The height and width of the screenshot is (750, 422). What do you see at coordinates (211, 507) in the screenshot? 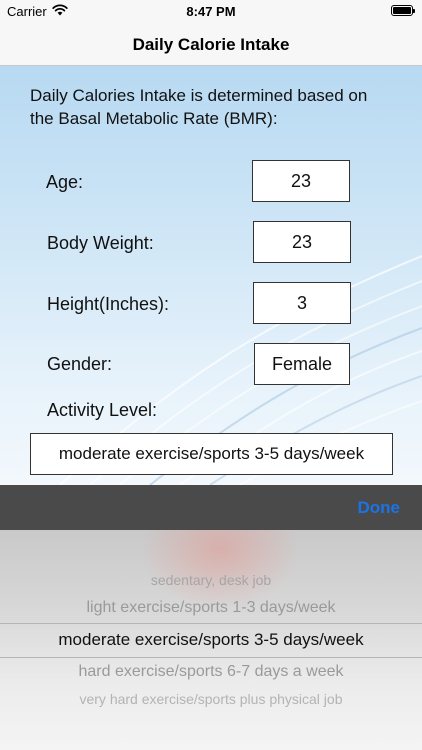
I see `picker-toolbar: Done` at bounding box center [211, 507].